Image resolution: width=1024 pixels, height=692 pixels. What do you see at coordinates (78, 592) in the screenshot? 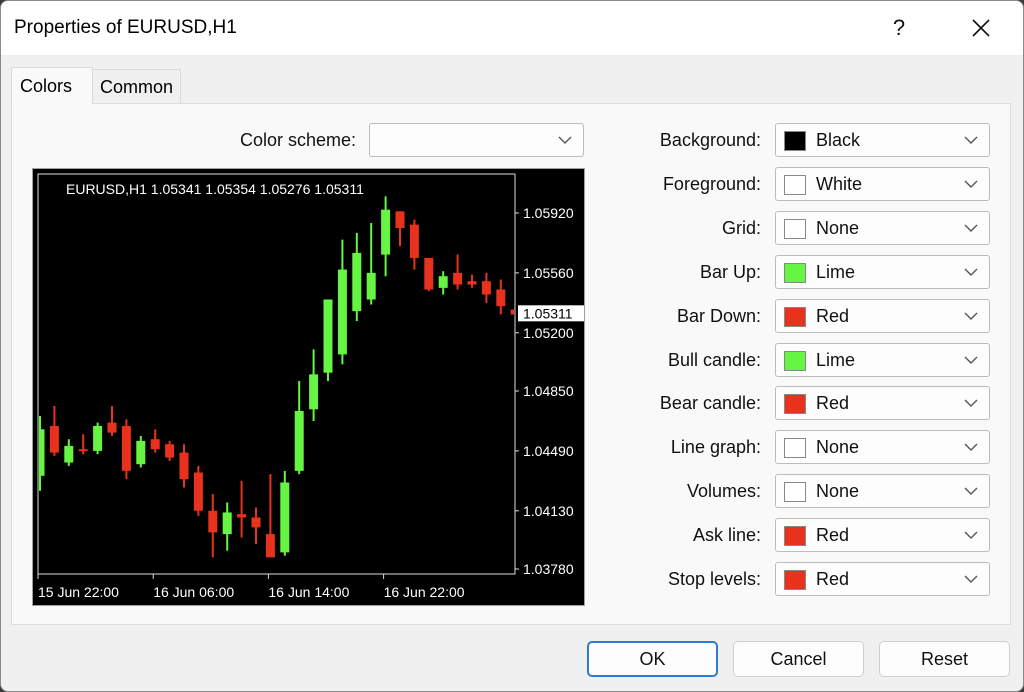
I see `x-tick-label: 15 Jun 22:00` at bounding box center [78, 592].